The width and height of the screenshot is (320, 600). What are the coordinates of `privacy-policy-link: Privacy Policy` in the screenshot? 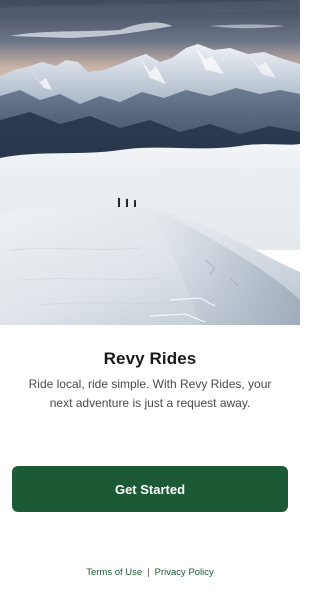 It's located at (184, 572).